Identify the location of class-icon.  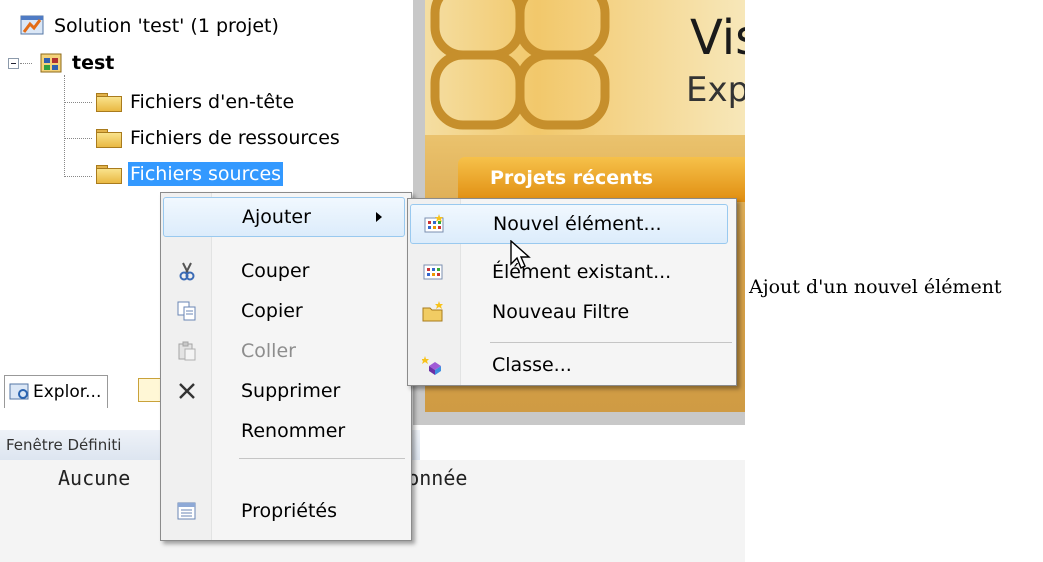
(431, 365).